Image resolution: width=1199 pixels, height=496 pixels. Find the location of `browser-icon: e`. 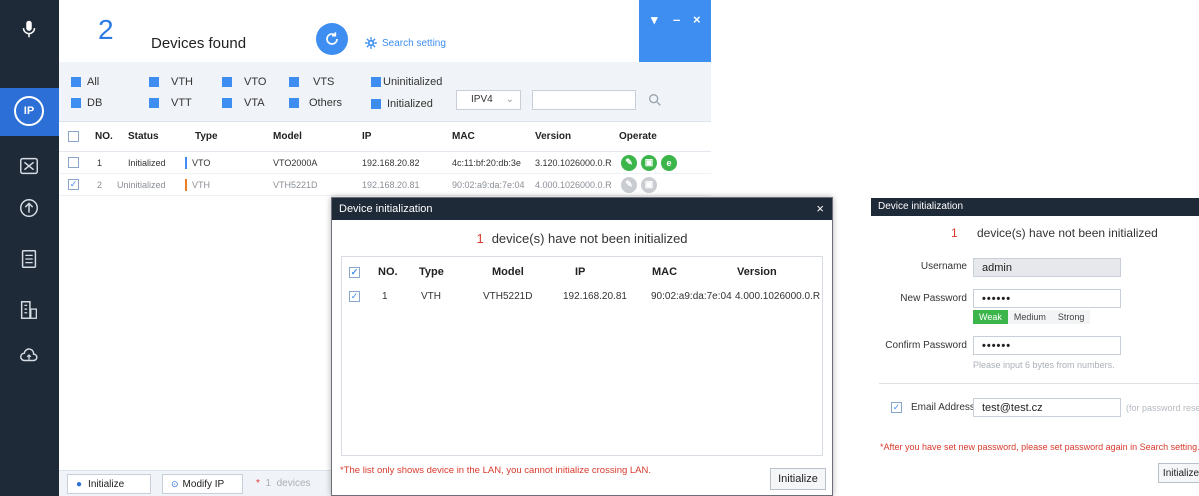

browser-icon: e is located at coordinates (669, 162).